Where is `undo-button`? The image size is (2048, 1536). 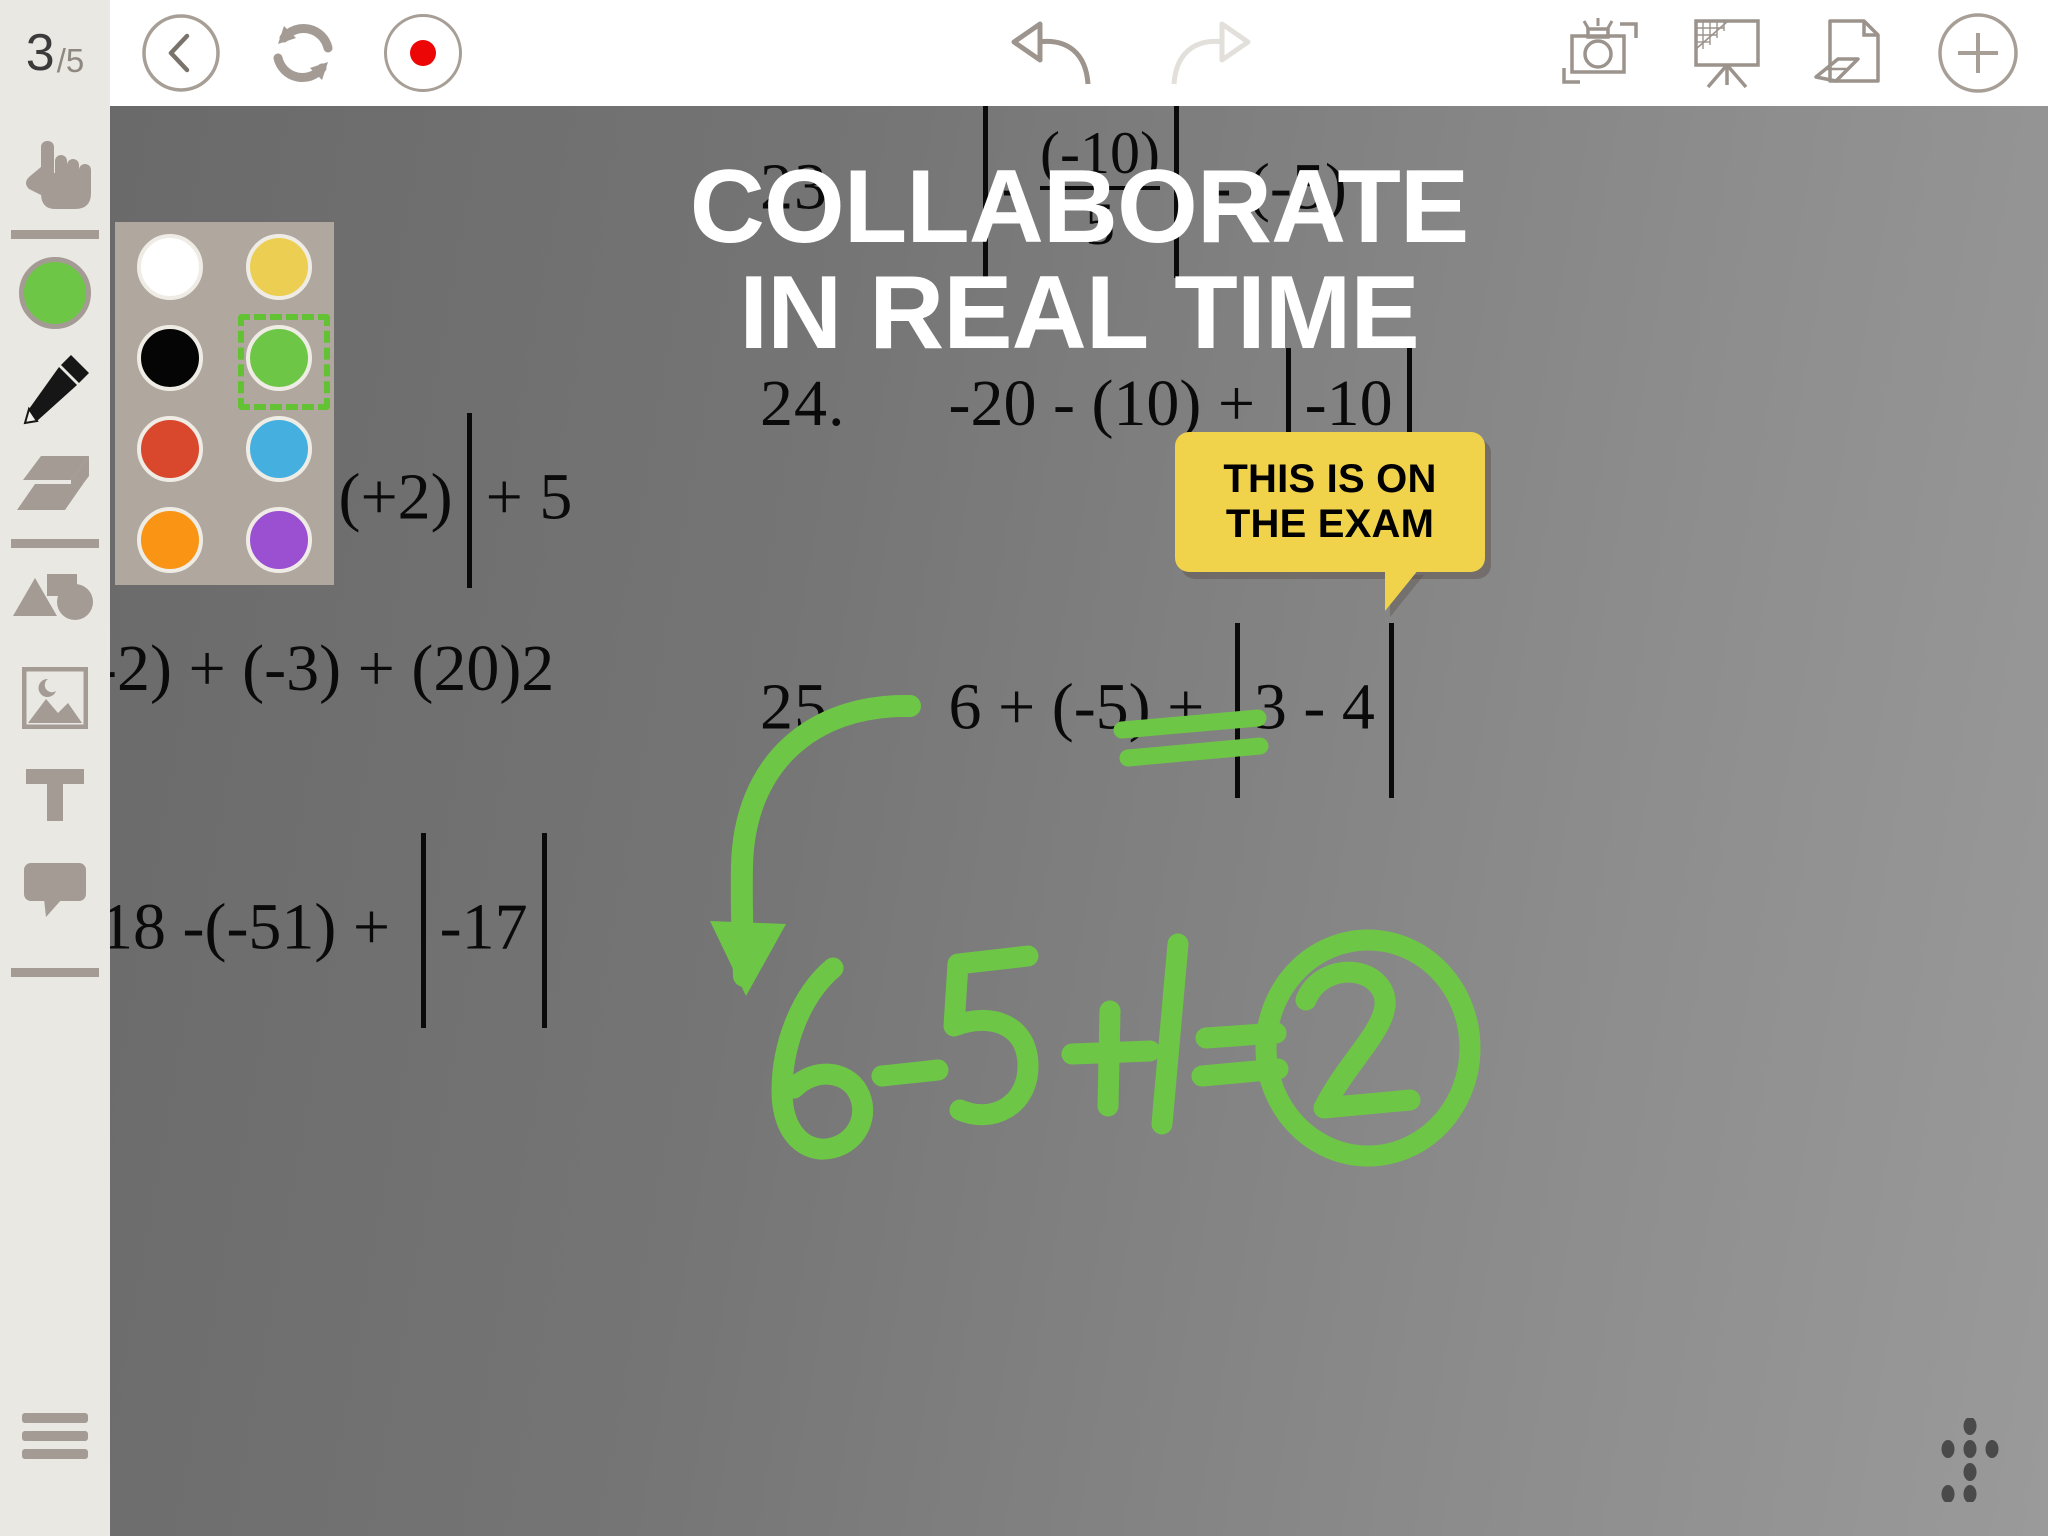 undo-button is located at coordinates (1058, 53).